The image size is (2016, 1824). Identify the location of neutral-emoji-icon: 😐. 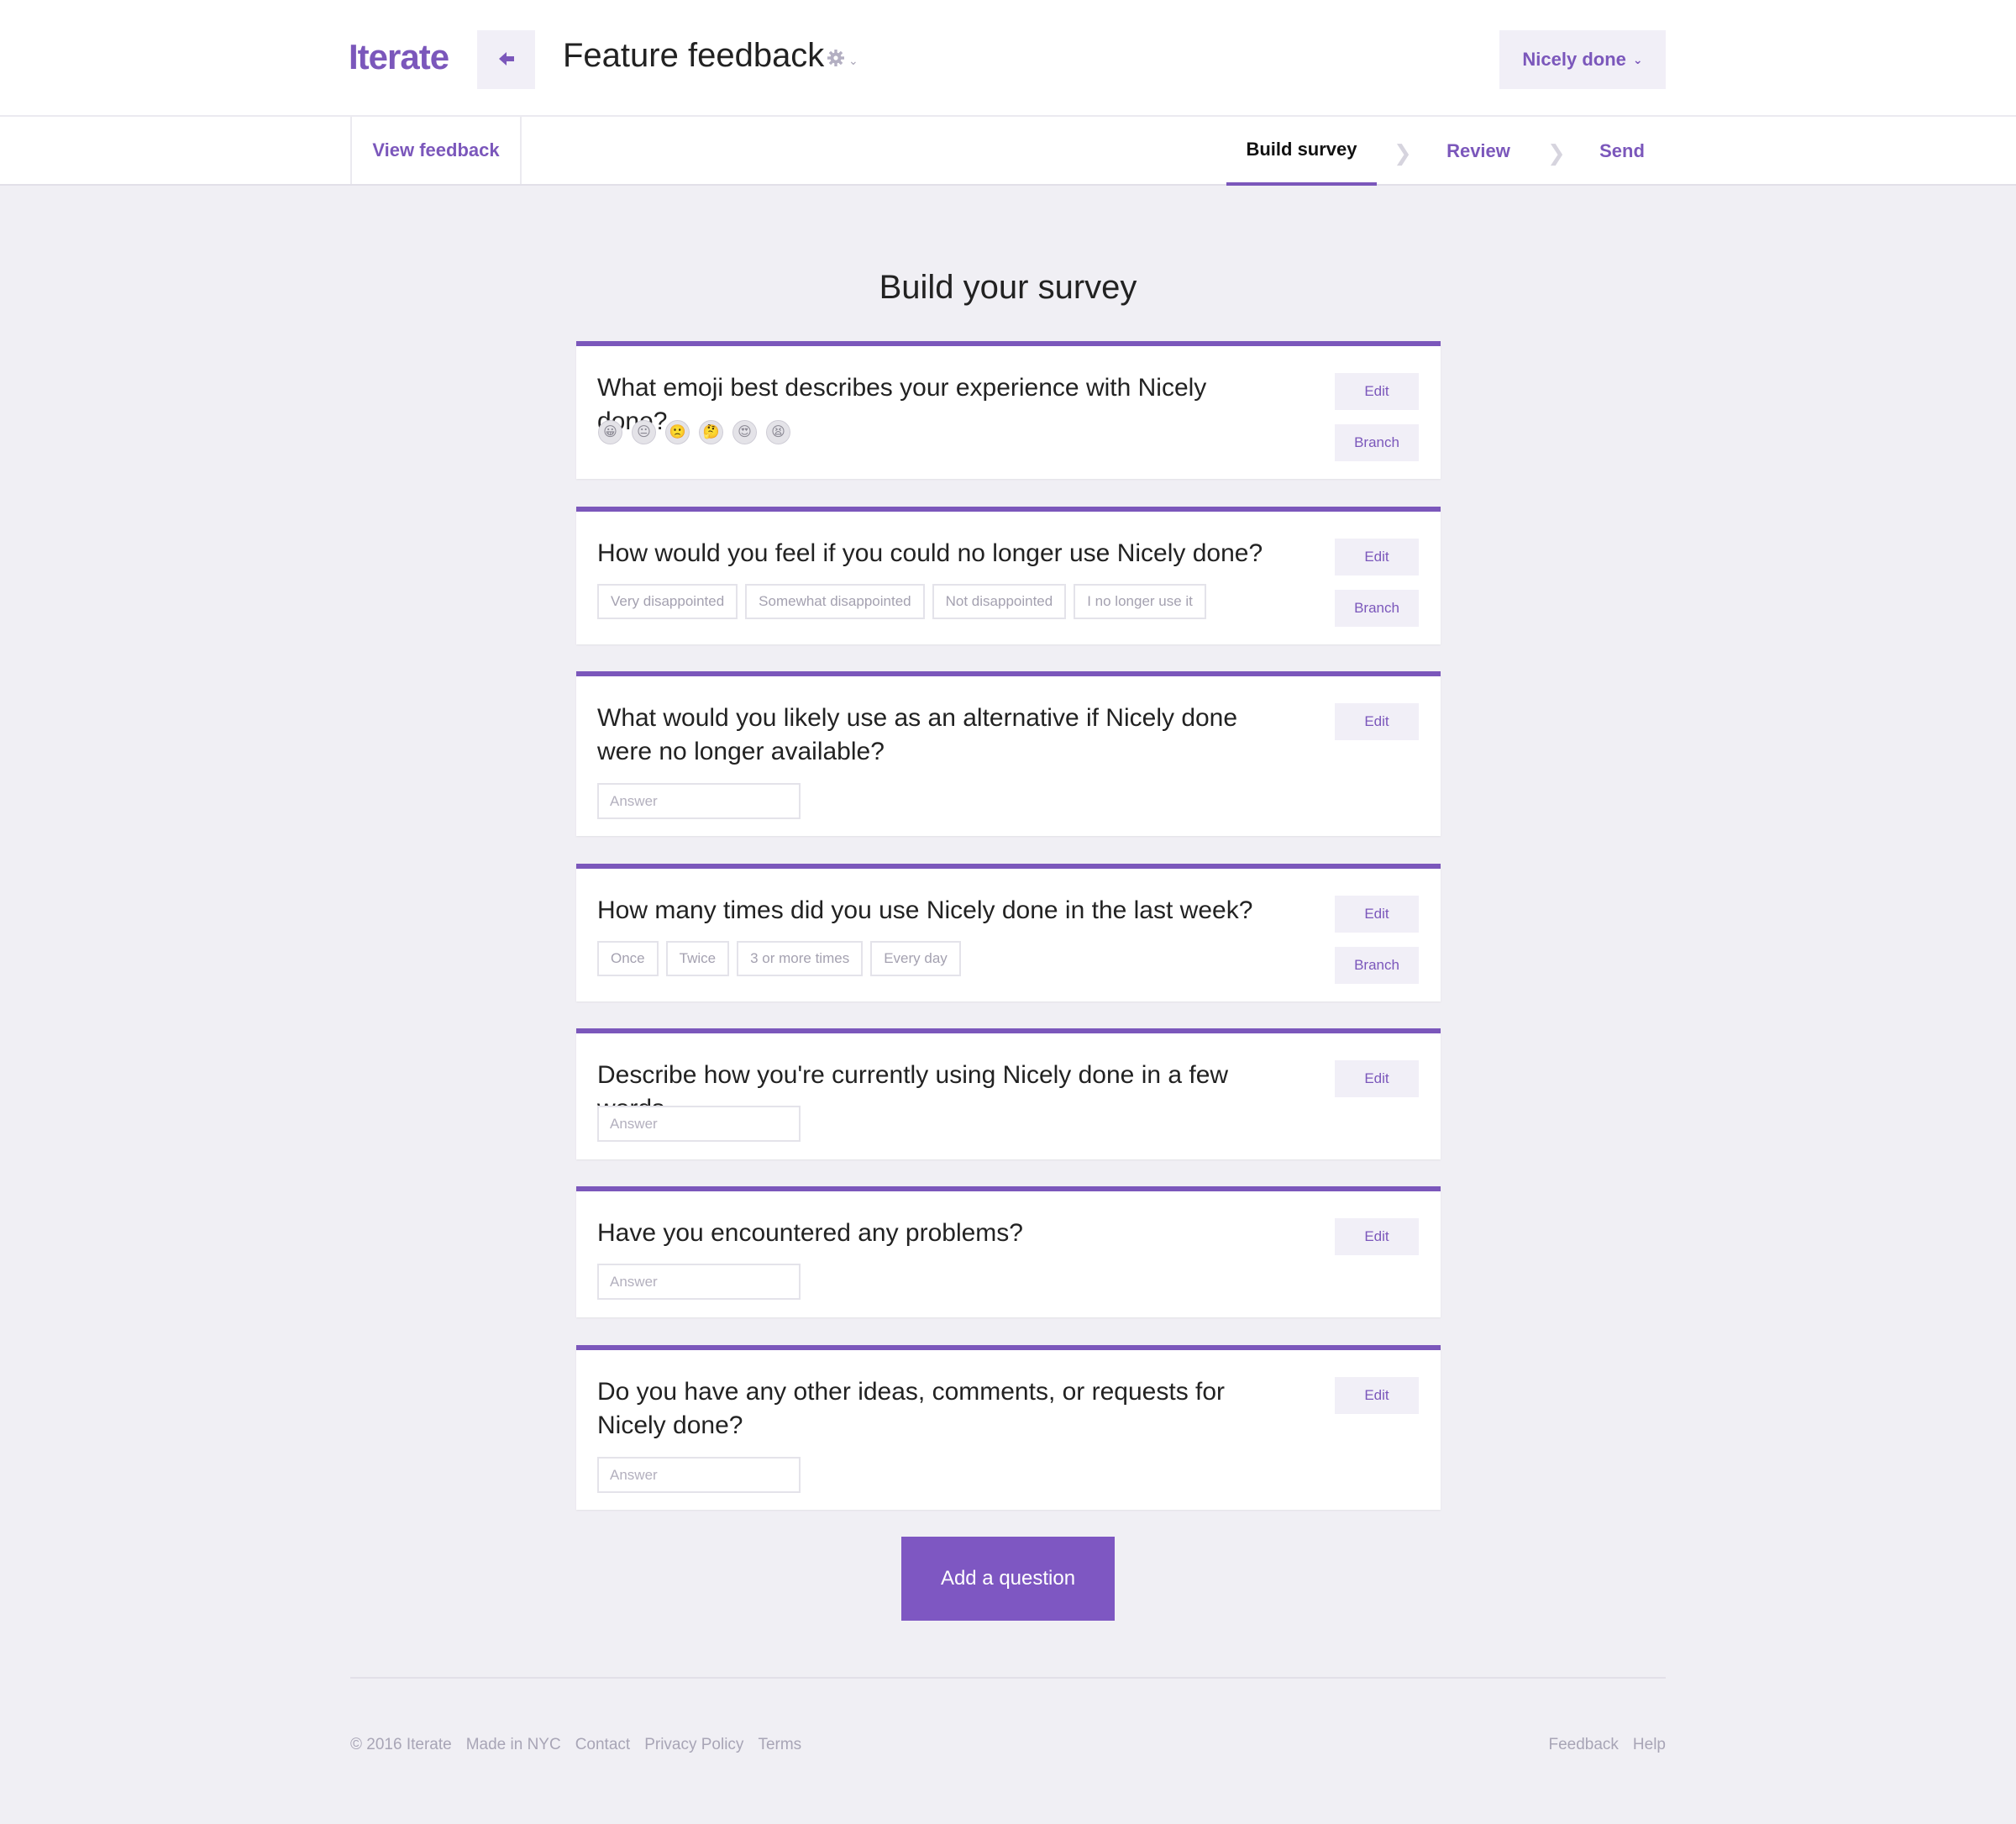
(644, 432).